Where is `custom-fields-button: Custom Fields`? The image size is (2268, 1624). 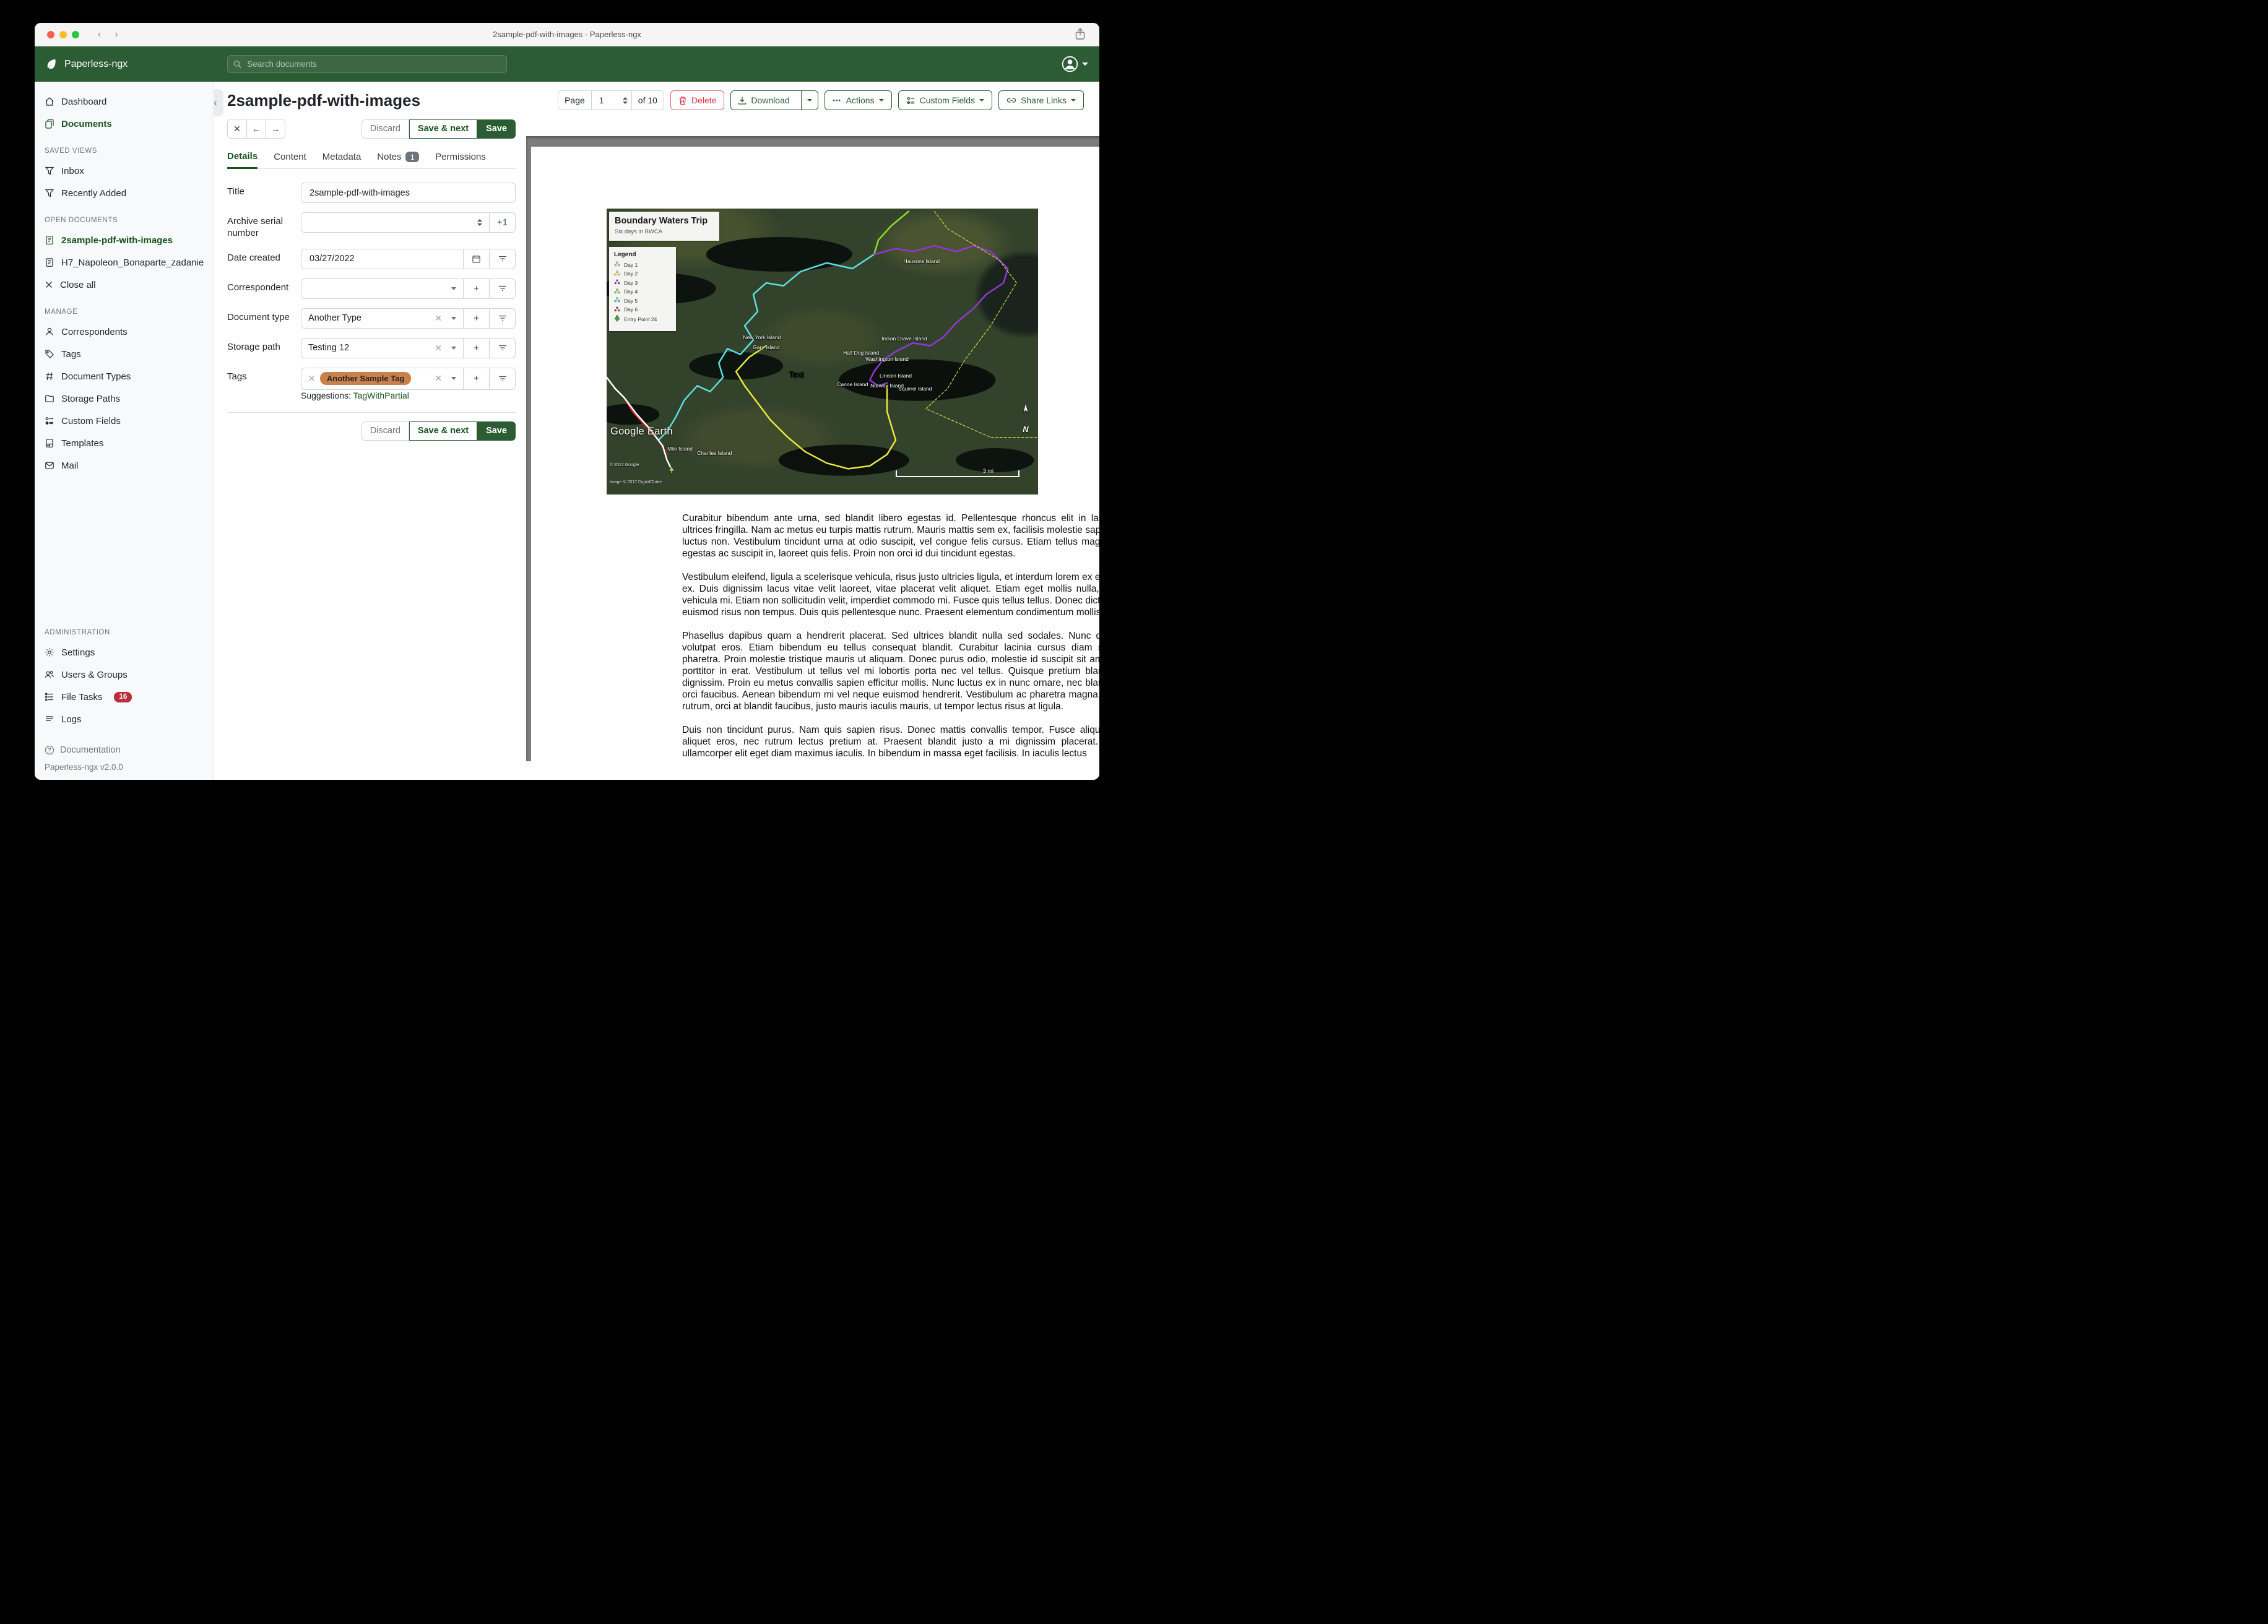 custom-fields-button: Custom Fields is located at coordinates (945, 100).